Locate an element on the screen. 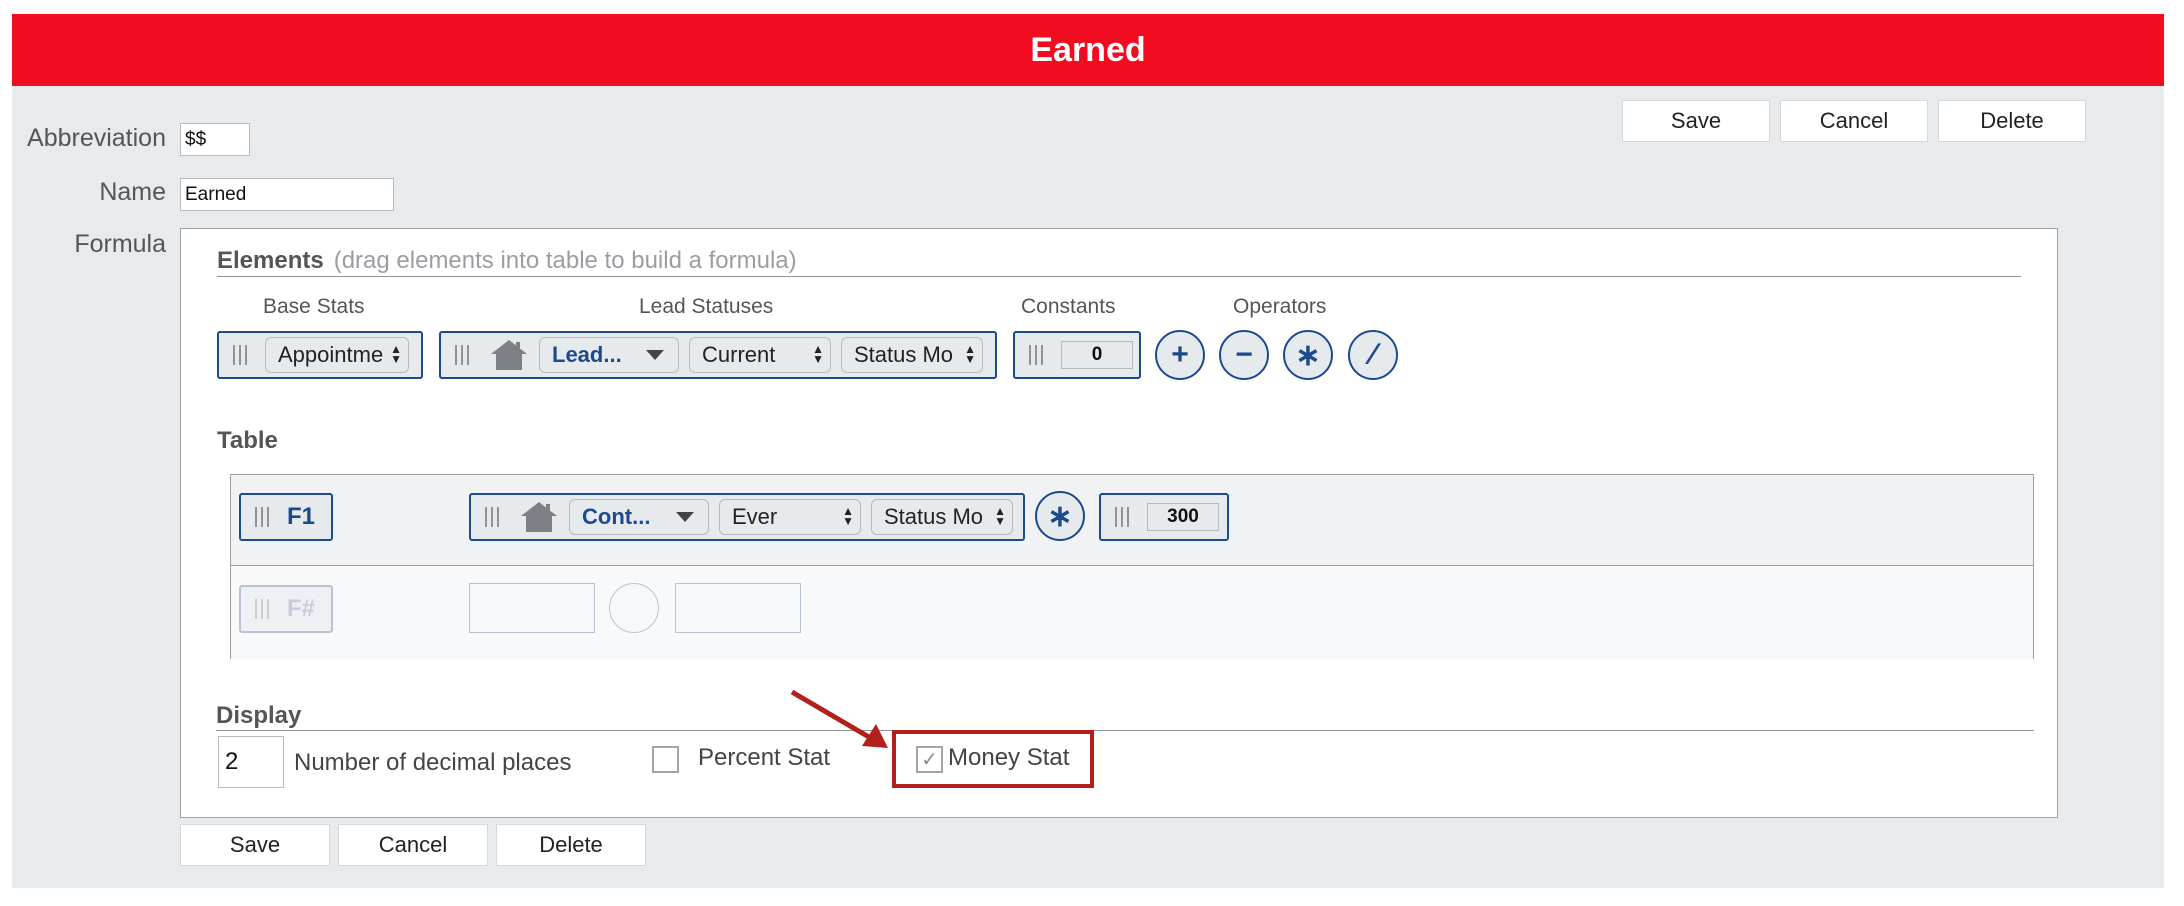  time-period-select: Current ▲ ▼ is located at coordinates (760, 355).